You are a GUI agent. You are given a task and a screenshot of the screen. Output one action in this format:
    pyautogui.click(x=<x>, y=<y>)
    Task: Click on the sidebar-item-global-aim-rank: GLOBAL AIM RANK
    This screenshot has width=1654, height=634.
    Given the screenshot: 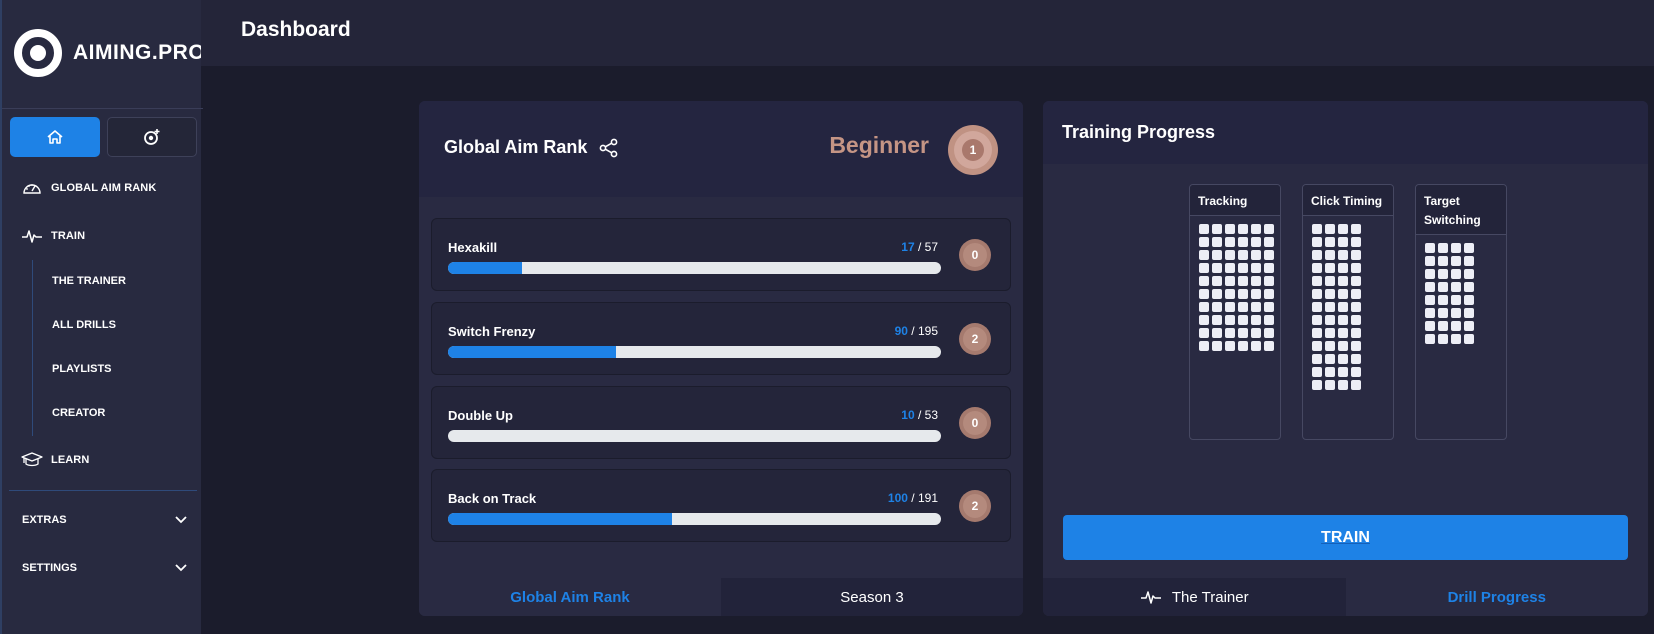 What is the action you would take?
    pyautogui.click(x=88, y=188)
    